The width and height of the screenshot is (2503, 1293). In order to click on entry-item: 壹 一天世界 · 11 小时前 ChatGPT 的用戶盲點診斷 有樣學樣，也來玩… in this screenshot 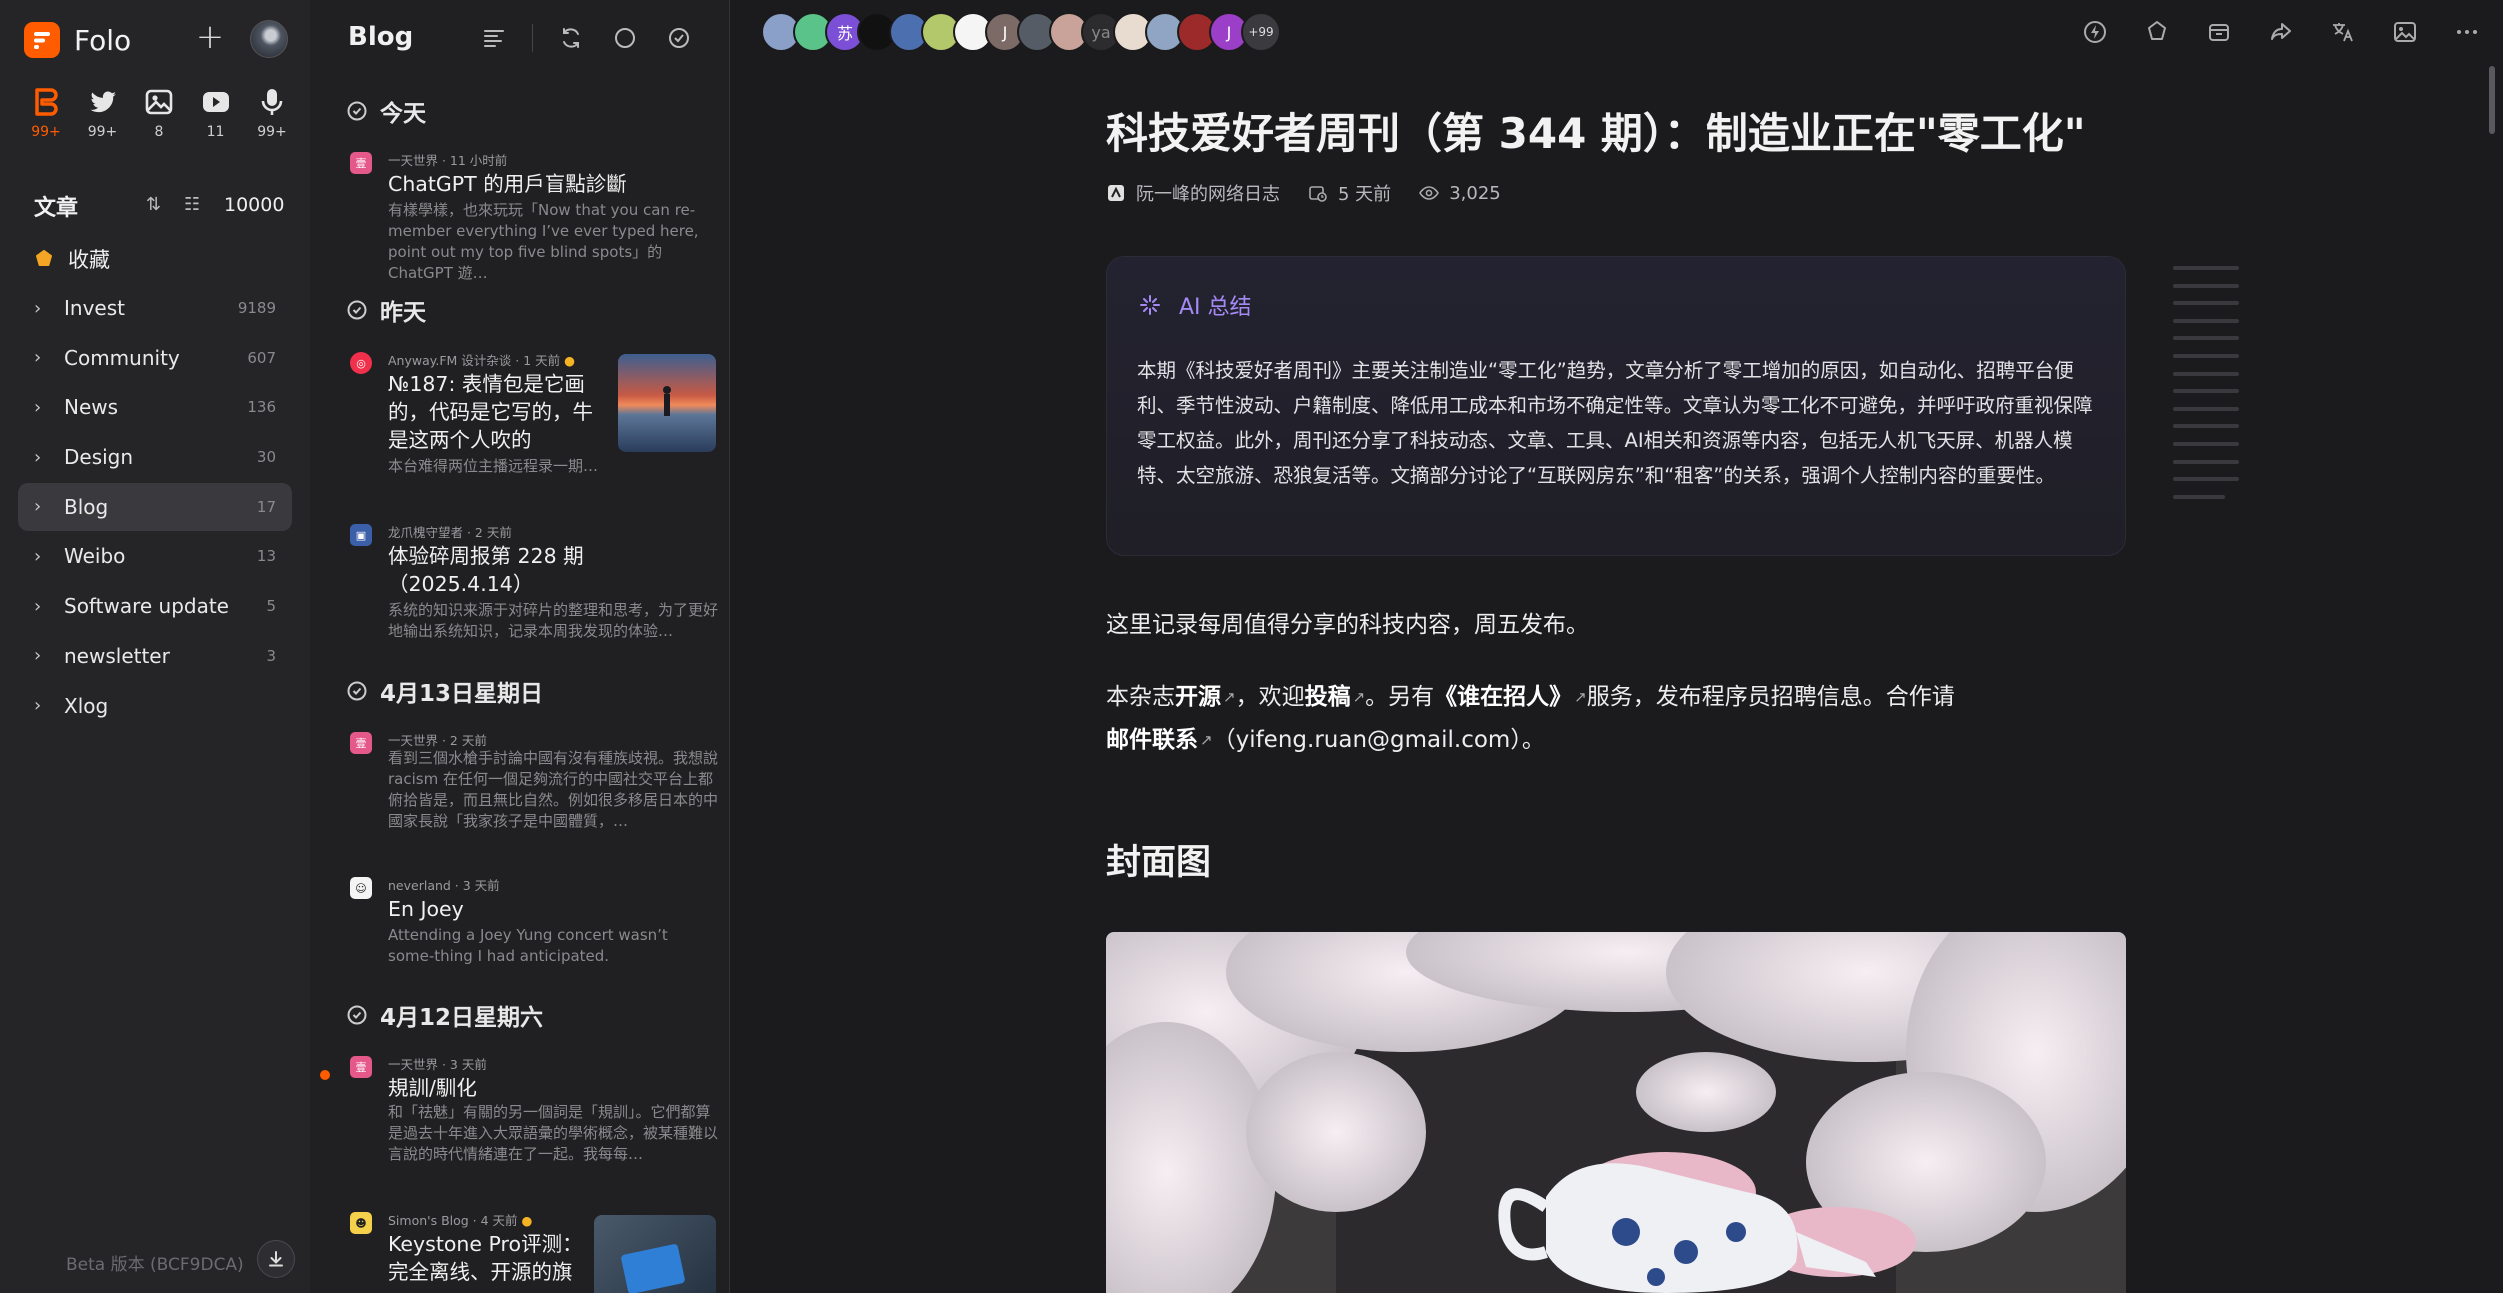, I will do `click(528, 216)`.